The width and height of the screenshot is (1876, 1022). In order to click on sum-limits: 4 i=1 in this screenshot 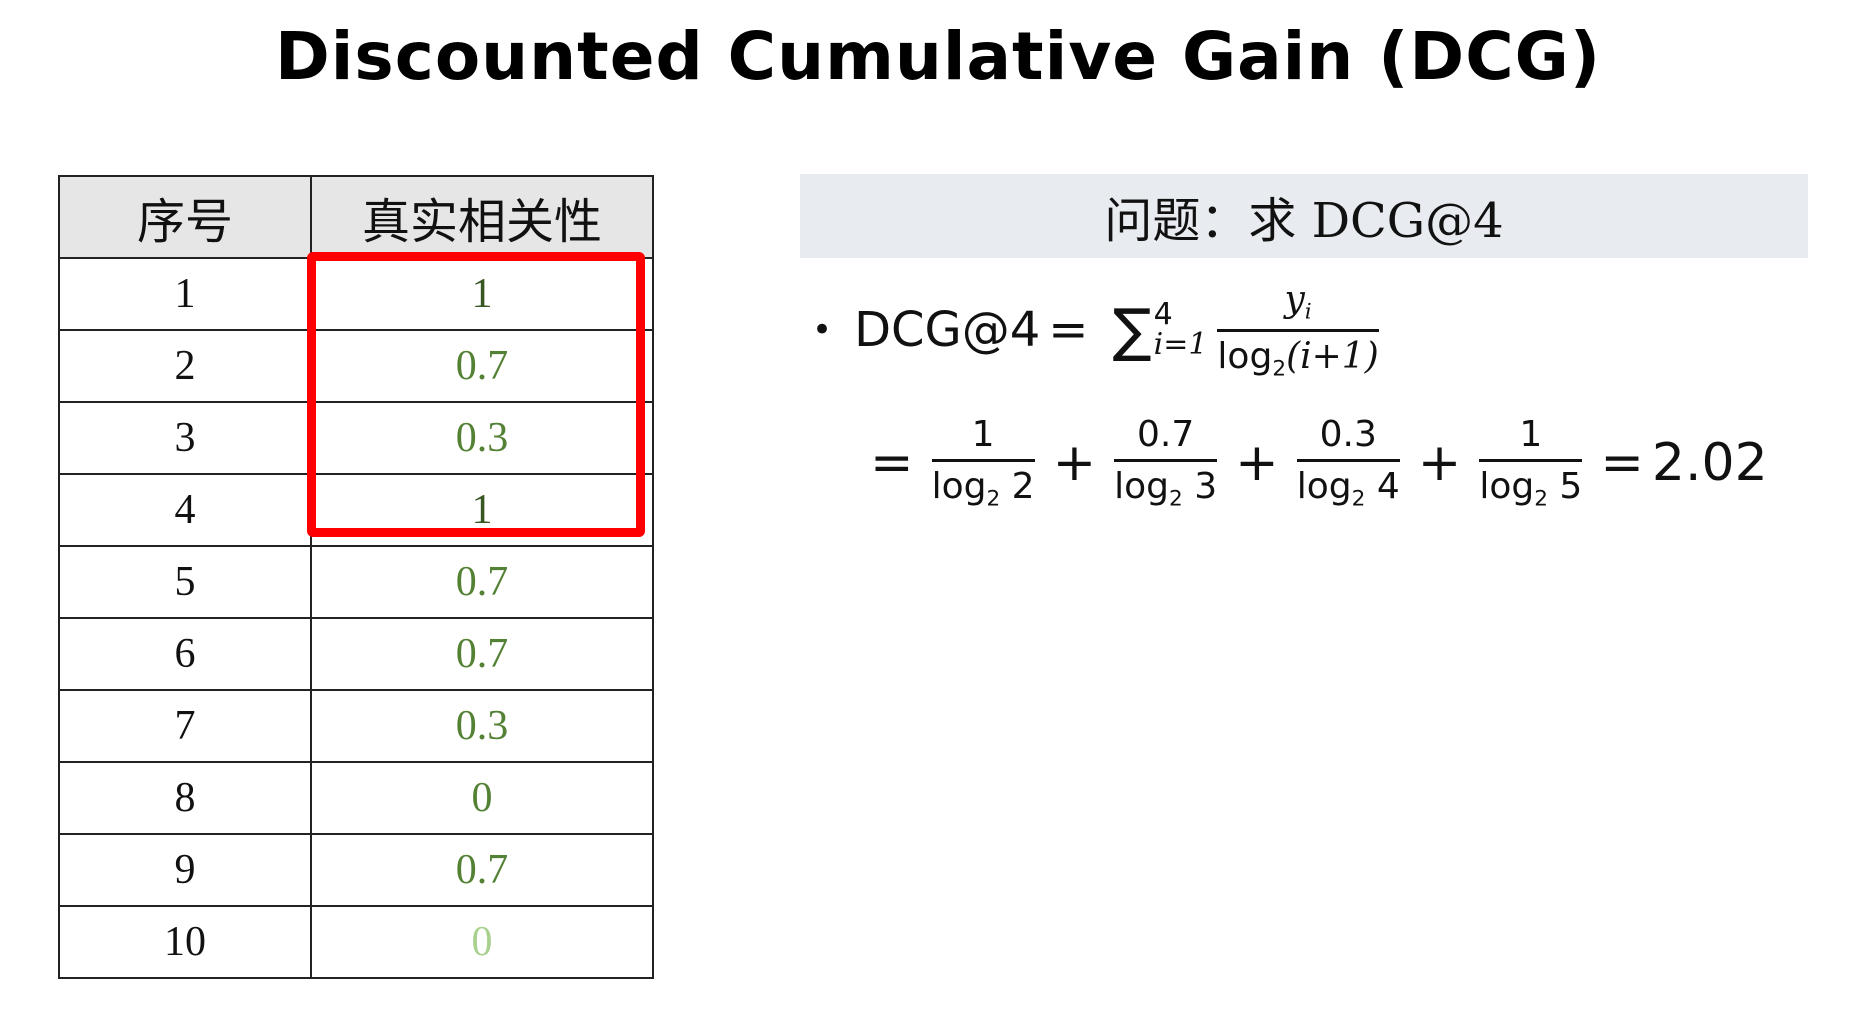, I will do `click(1181, 330)`.